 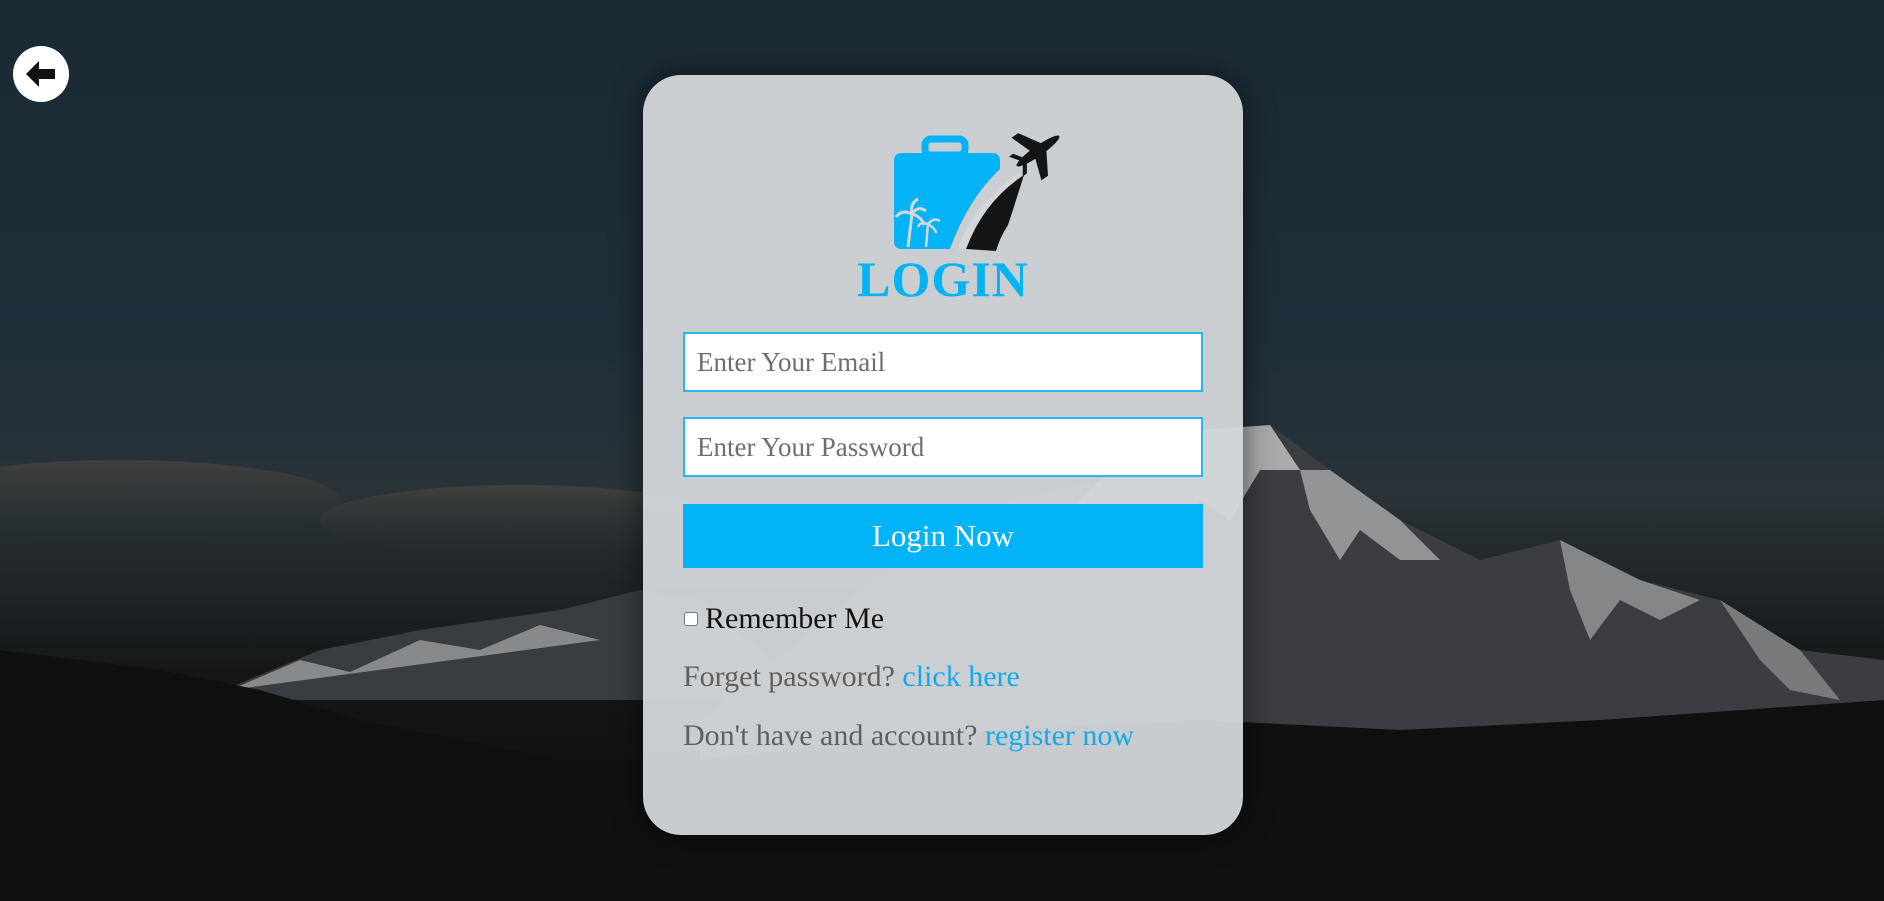 What do you see at coordinates (943, 362) in the screenshot?
I see `email-field` at bounding box center [943, 362].